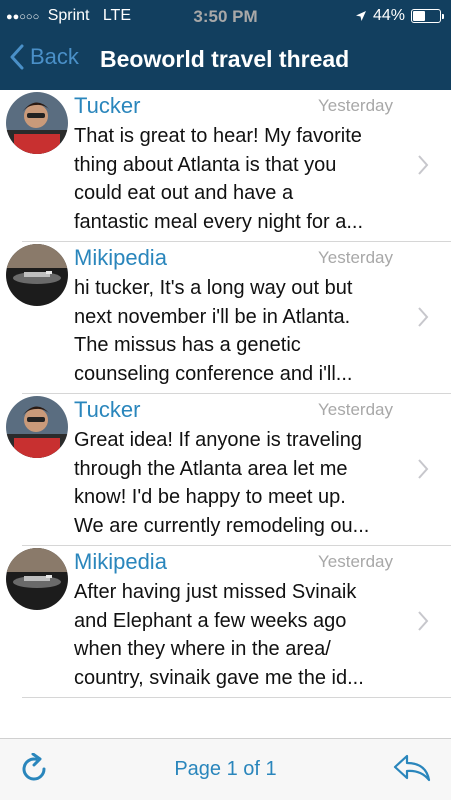  Describe the element at coordinates (210, 497) in the screenshot. I see `preview-line: know! I'd be happy to meet up.` at that location.